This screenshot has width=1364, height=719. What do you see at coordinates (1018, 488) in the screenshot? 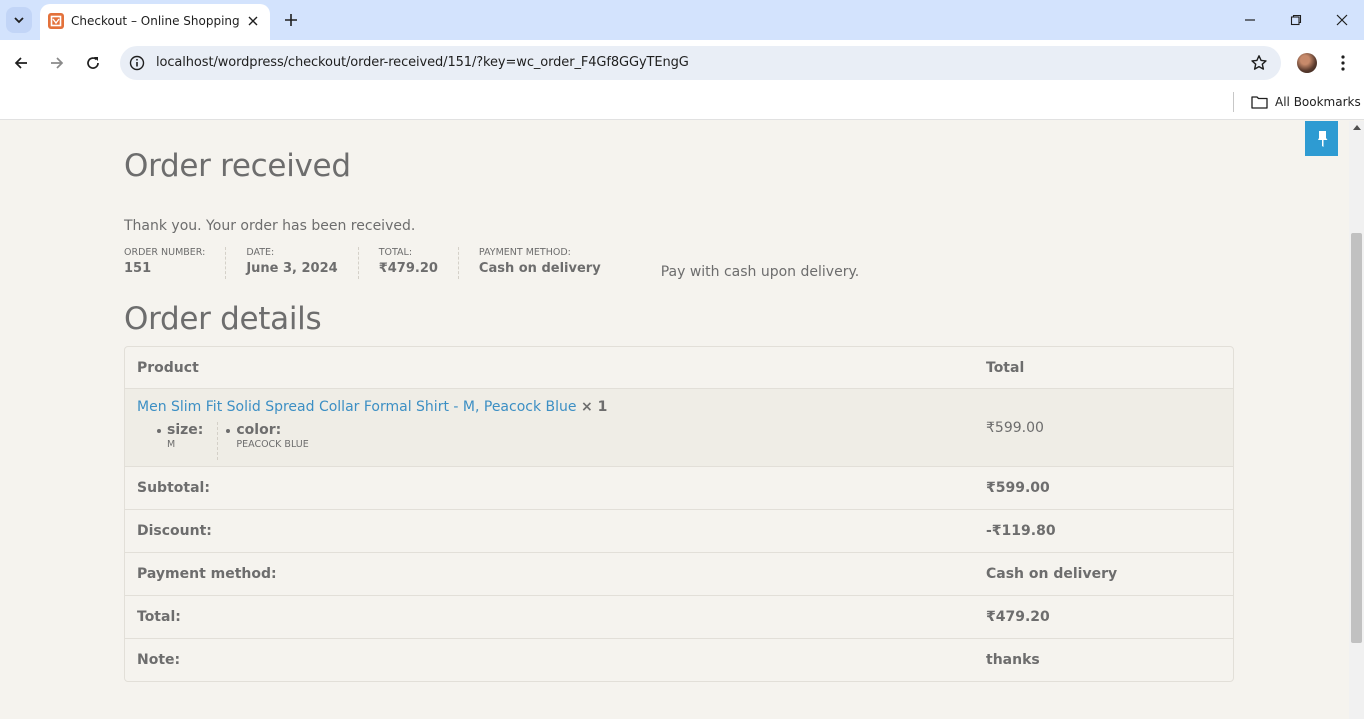
I see `row-value: ₹599.00` at bounding box center [1018, 488].